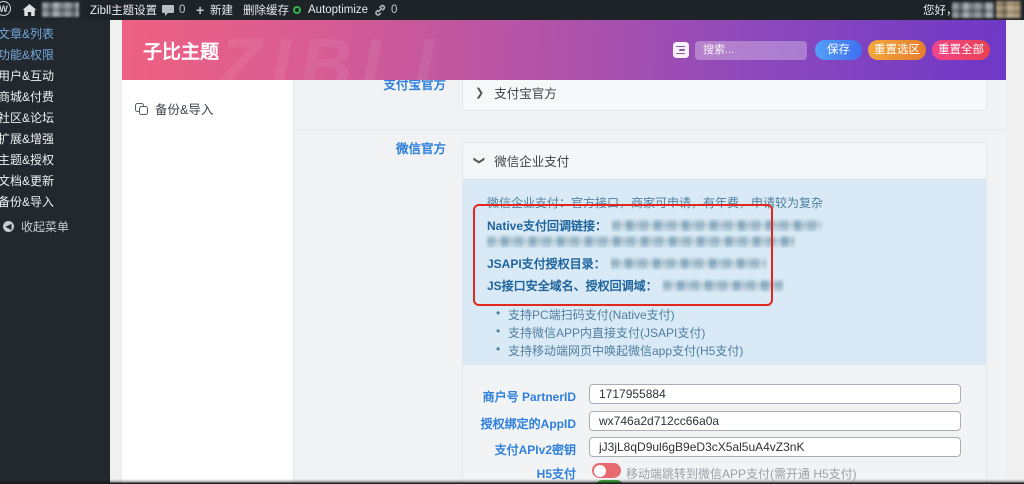  What do you see at coordinates (184, 110) in the screenshot?
I see `panel-menu-label: 备份&导入` at bounding box center [184, 110].